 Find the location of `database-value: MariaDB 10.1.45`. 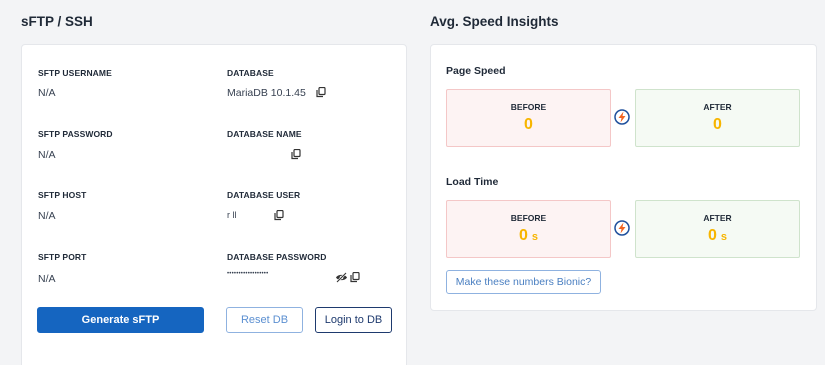

database-value: MariaDB 10.1.45 is located at coordinates (266, 93).